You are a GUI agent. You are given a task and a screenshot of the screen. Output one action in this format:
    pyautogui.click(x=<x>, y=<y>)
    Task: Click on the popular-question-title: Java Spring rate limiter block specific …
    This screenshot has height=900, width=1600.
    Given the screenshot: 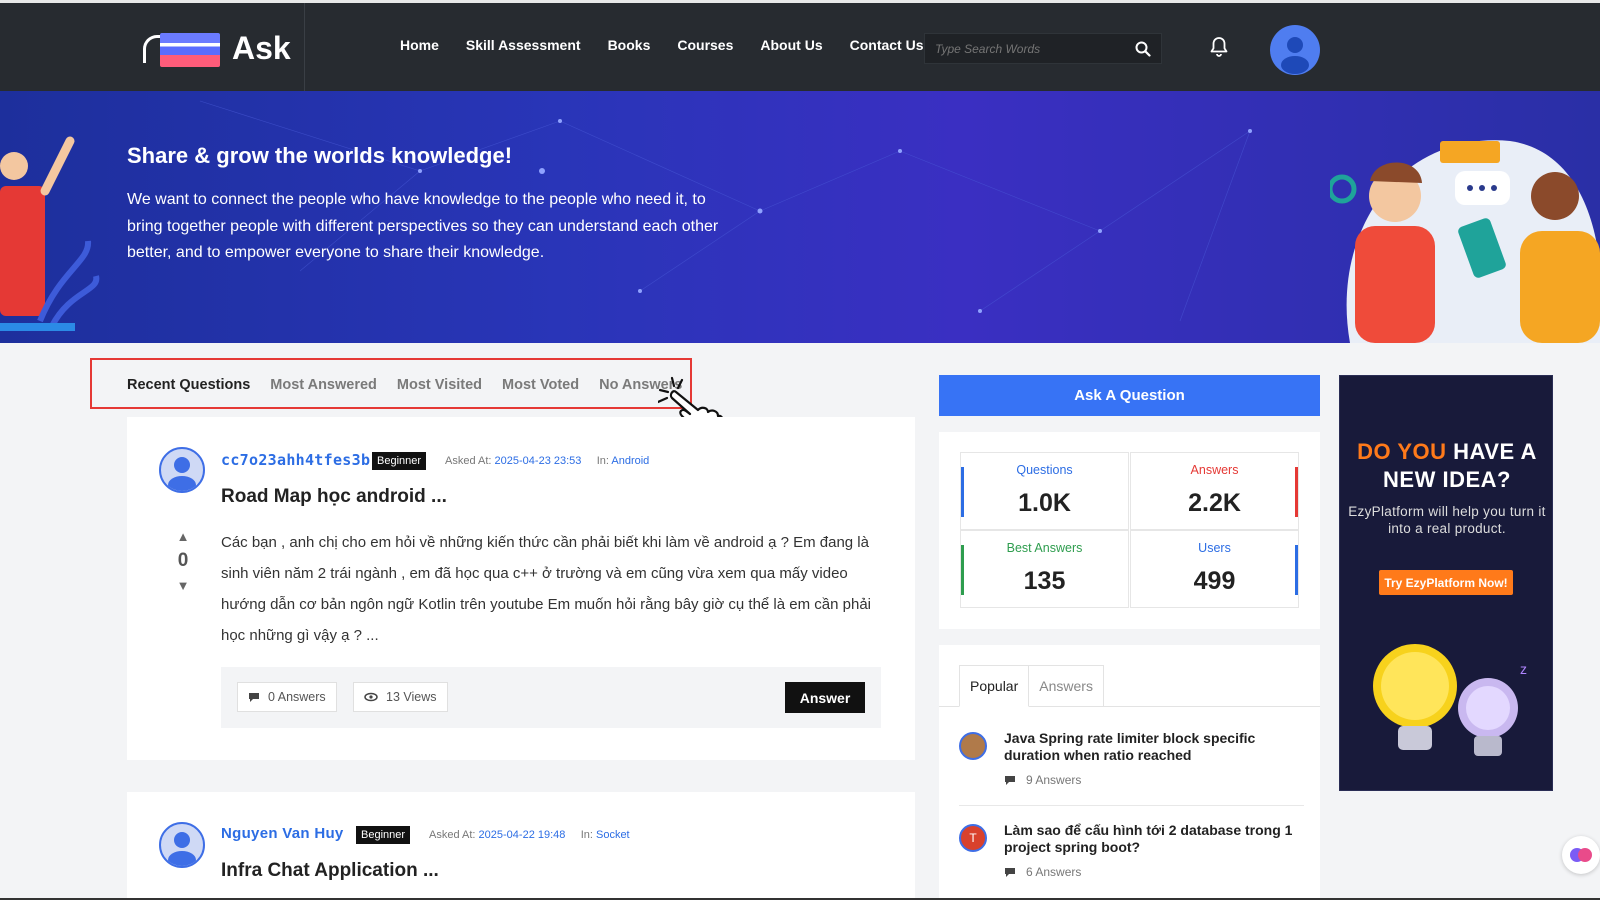 What is the action you would take?
    pyautogui.click(x=1151, y=747)
    